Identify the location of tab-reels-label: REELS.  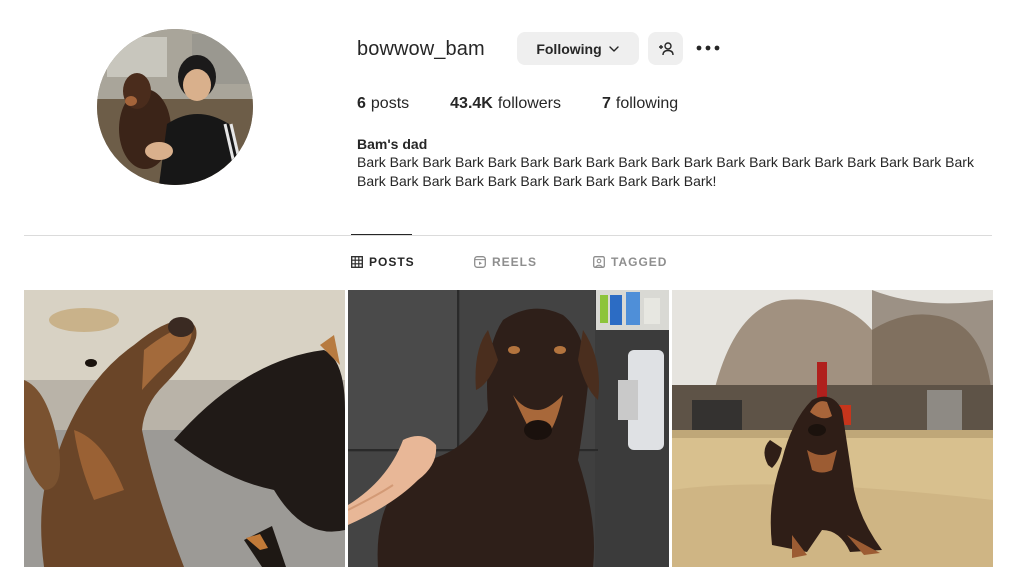
(515, 262).